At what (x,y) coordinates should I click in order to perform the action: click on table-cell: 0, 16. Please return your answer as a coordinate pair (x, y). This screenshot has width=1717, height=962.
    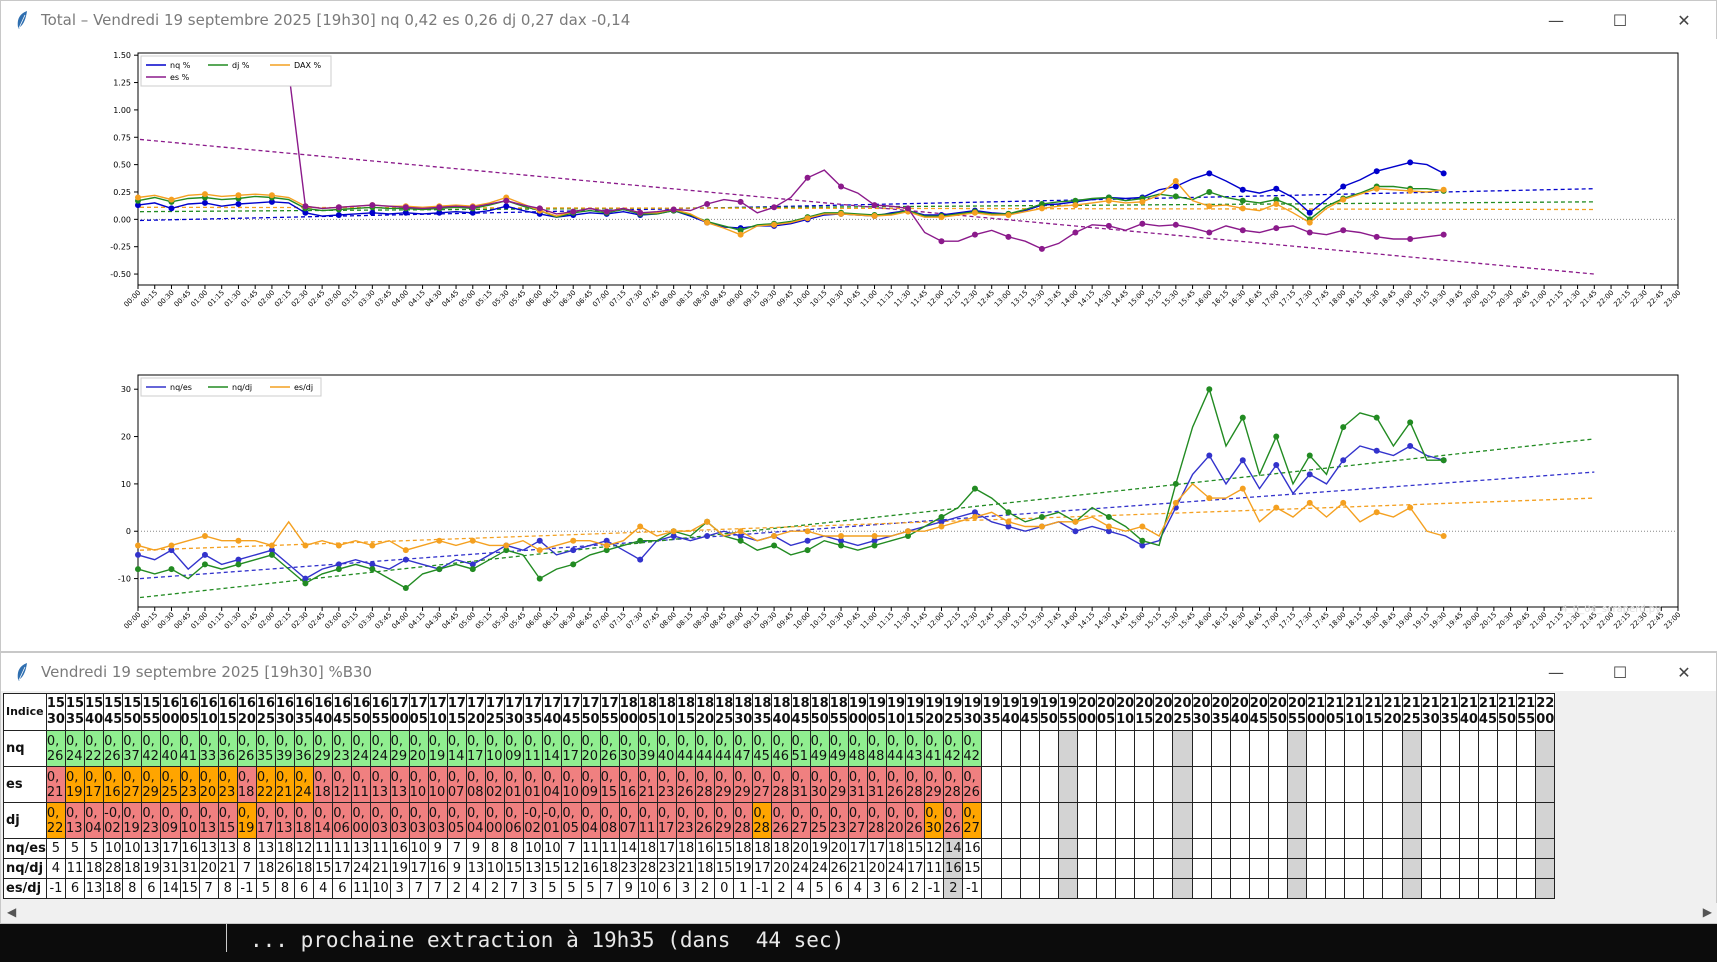
    Looking at the image, I should click on (628, 784).